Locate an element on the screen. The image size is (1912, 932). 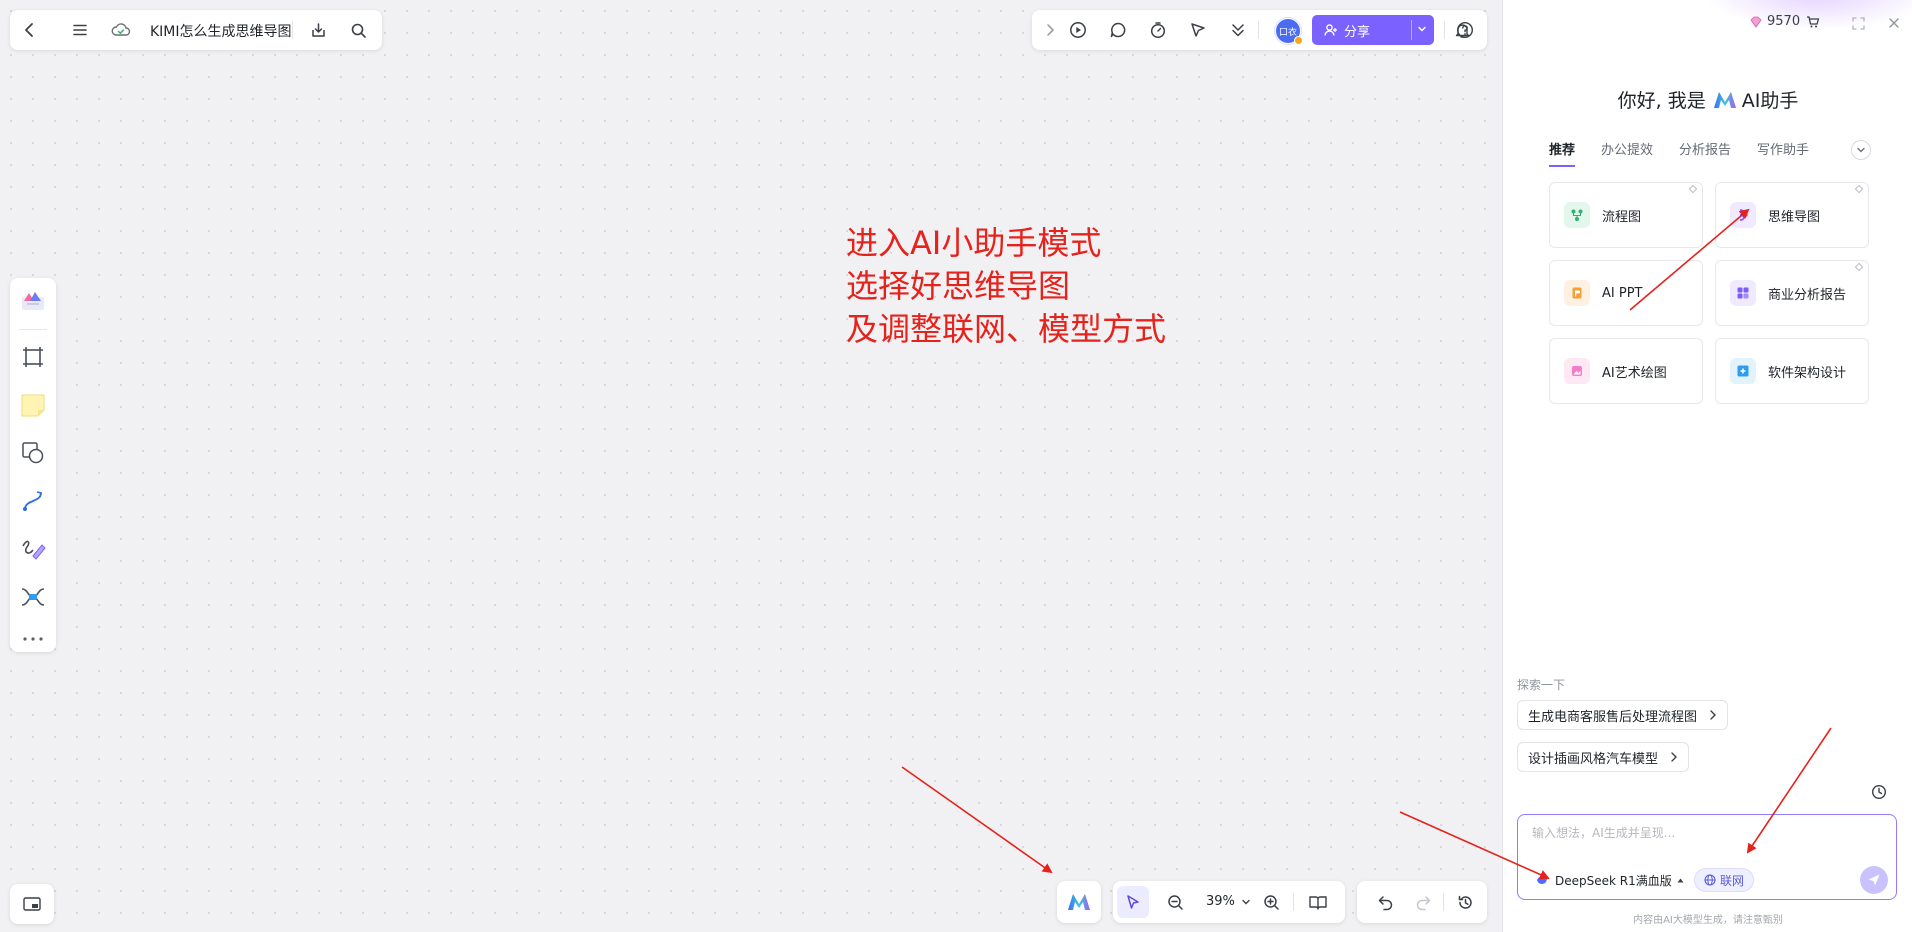
credits-value: 9570 is located at coordinates (1784, 21).